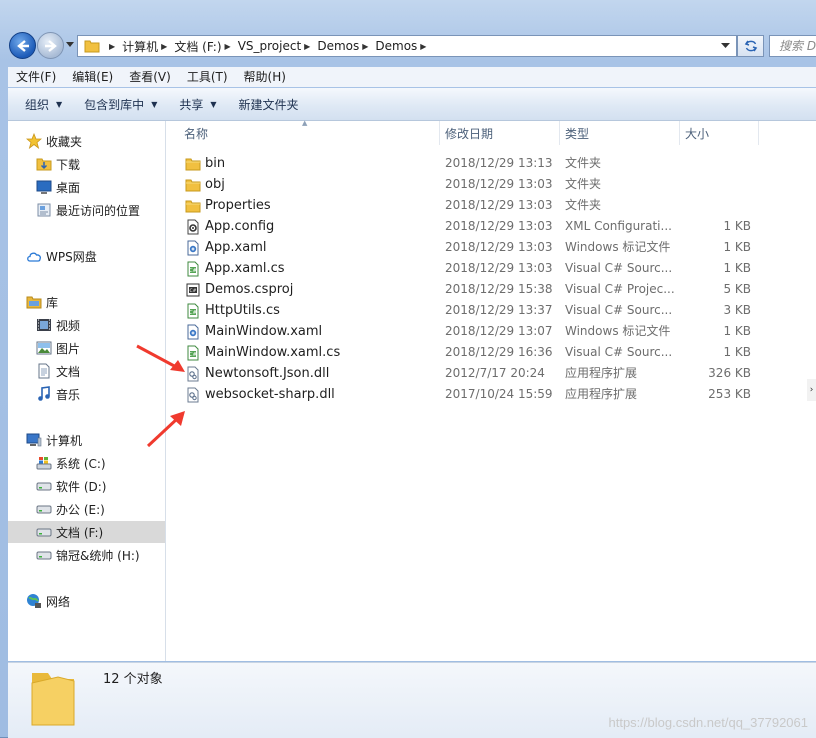  What do you see at coordinates (491, 184) in the screenshot?
I see `file-row: obj 2018/12/29 13:03 文件夹` at bounding box center [491, 184].